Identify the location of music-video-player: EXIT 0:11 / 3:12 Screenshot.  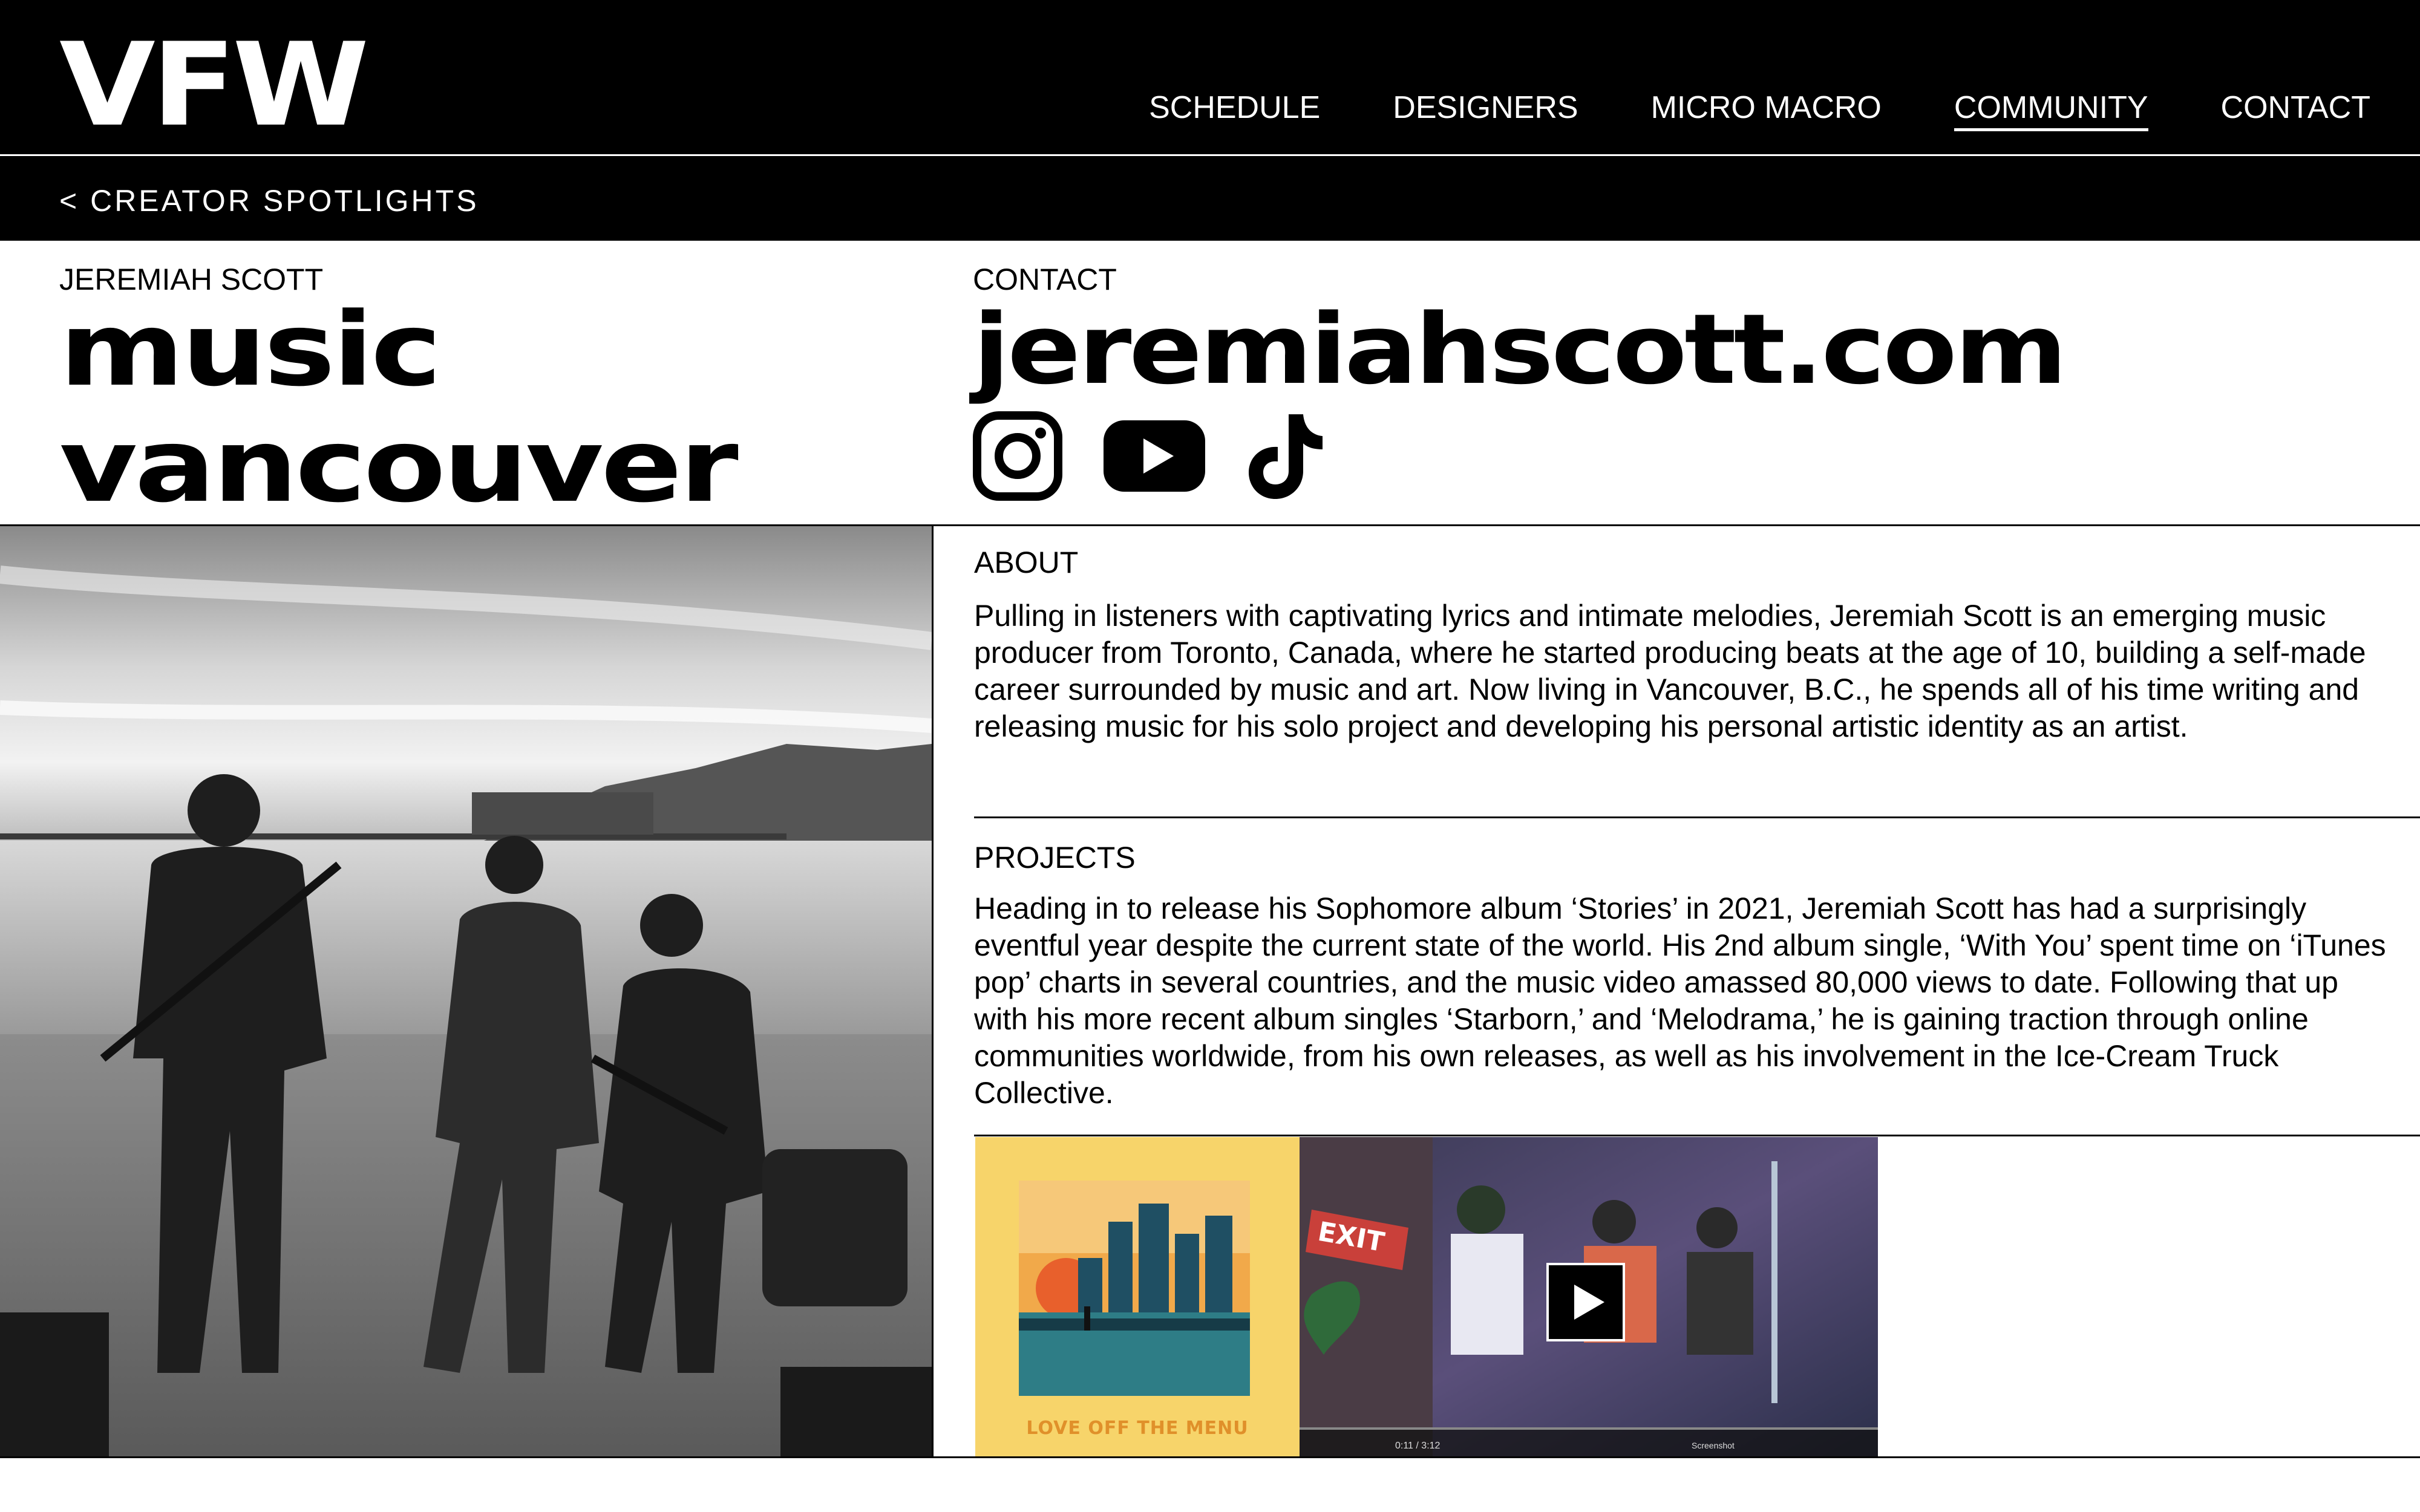
(1589, 1296).